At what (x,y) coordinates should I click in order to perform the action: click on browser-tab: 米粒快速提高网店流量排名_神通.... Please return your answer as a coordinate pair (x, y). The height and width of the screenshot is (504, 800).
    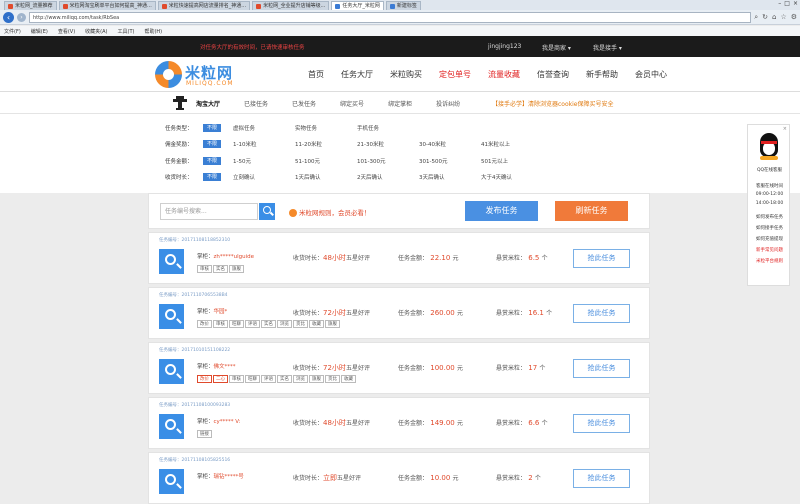
    Looking at the image, I should click on (204, 5).